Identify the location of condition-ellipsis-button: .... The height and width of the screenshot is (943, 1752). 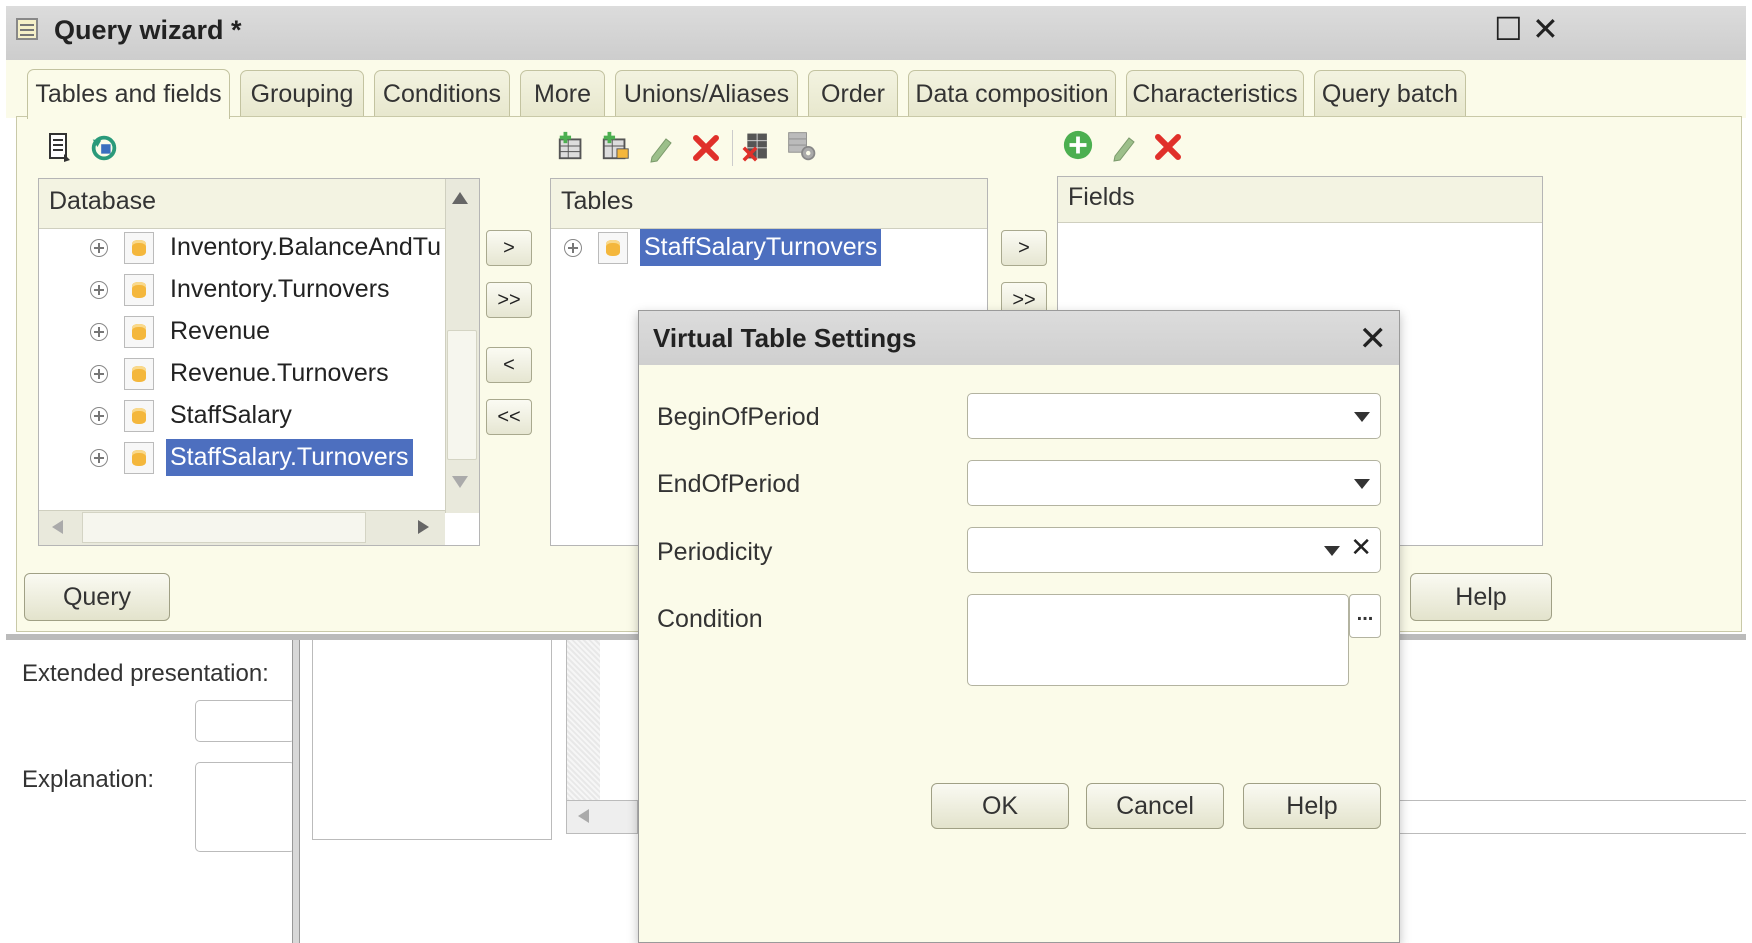
(1365, 616).